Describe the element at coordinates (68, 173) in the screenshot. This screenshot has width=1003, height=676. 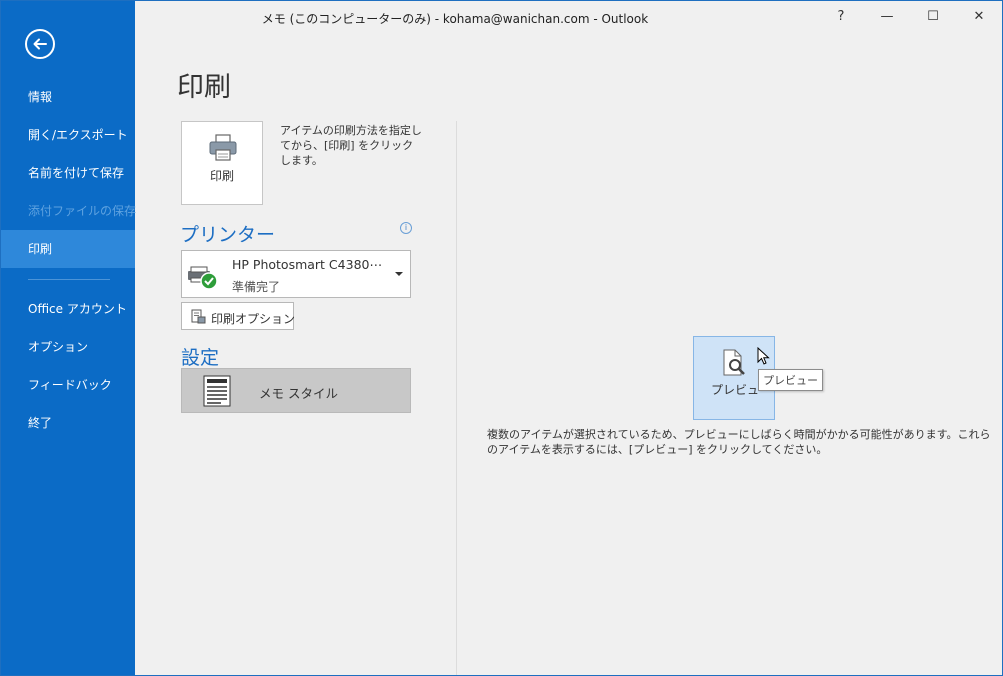
I see `sidebar-item-save-as: 名前を付けて保存` at that location.